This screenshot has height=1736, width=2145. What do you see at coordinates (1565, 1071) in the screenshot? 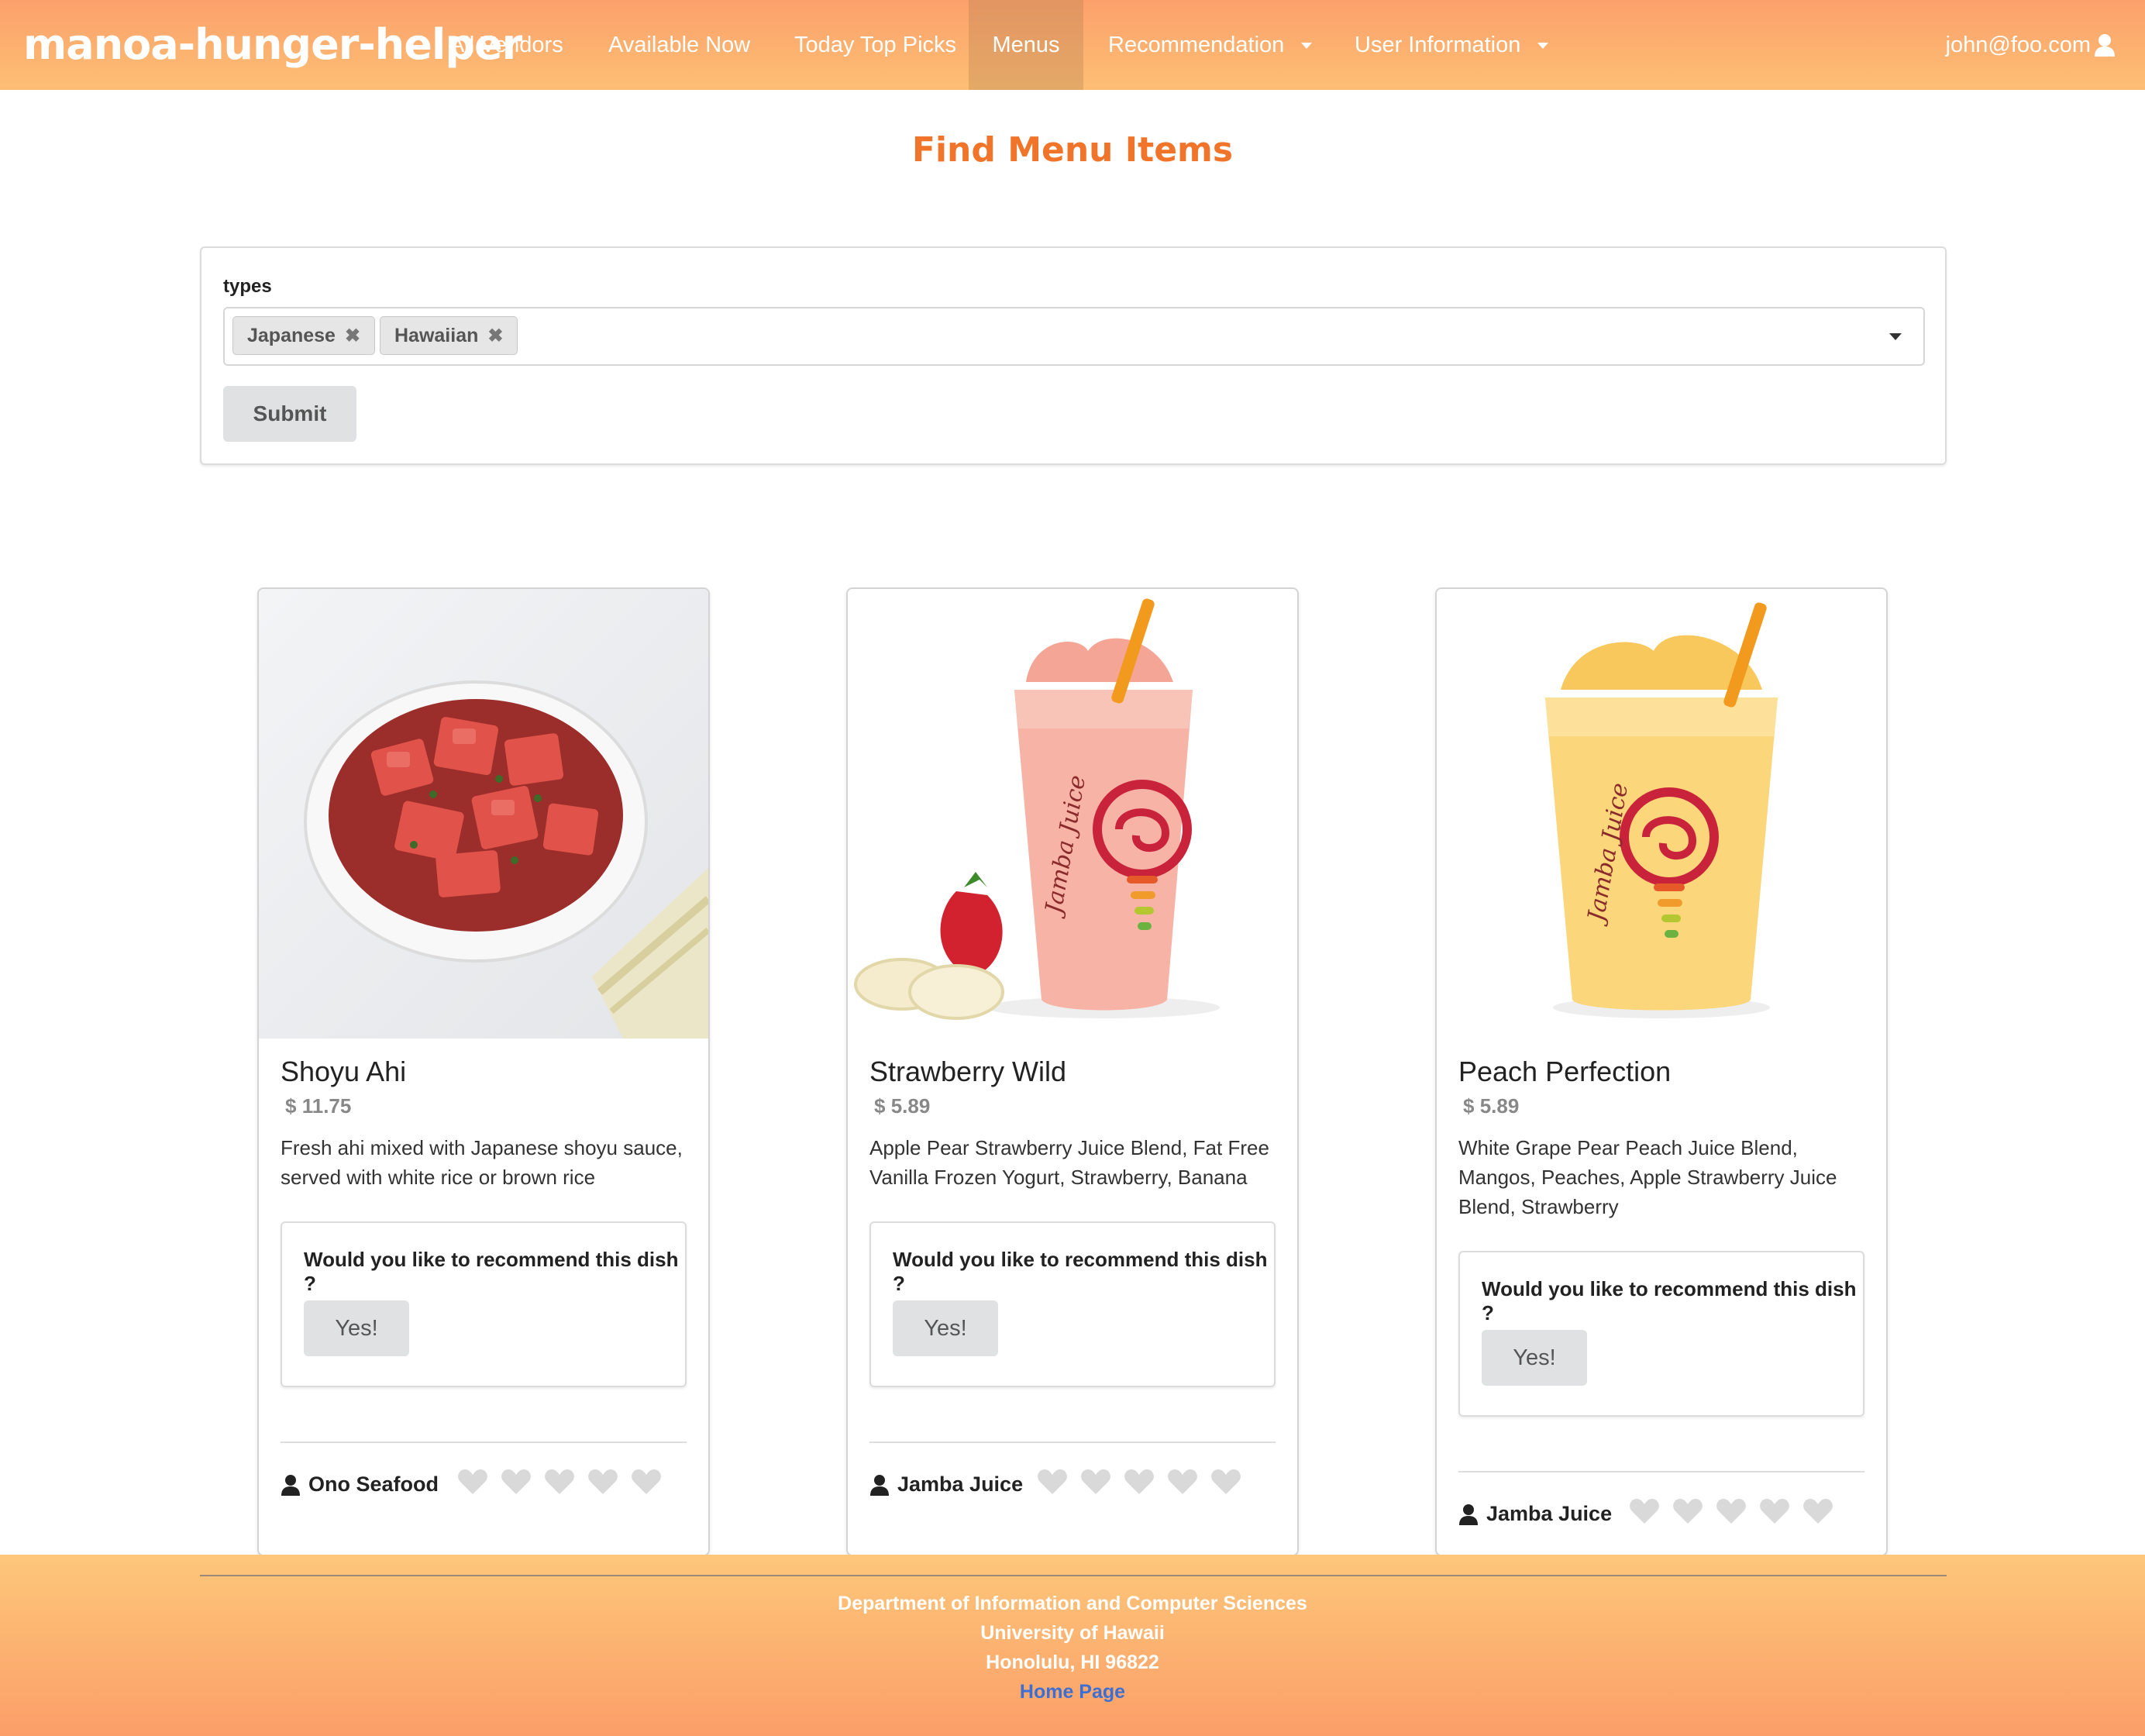
I see `dish-name: Peach Perfection` at bounding box center [1565, 1071].